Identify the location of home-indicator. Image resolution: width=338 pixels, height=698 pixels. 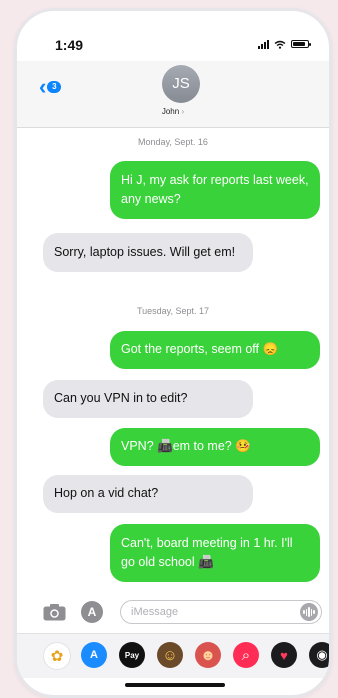
(175, 685).